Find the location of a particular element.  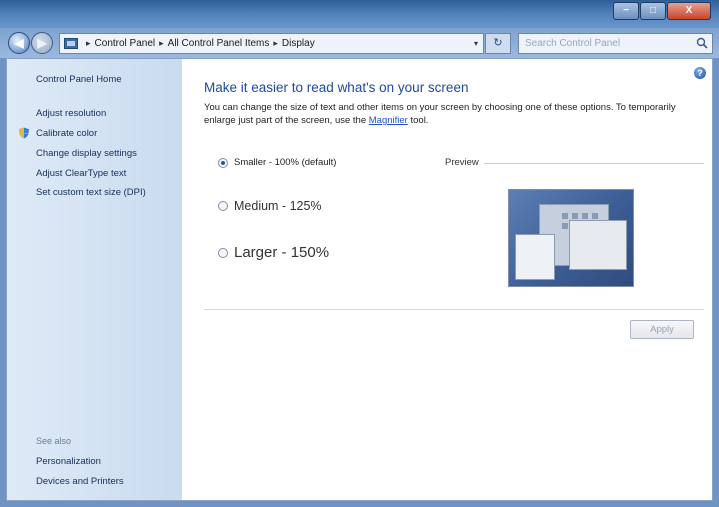

sidebar-item-adjust-cleartype-text: Adjust ClearType text is located at coordinates (81, 173).